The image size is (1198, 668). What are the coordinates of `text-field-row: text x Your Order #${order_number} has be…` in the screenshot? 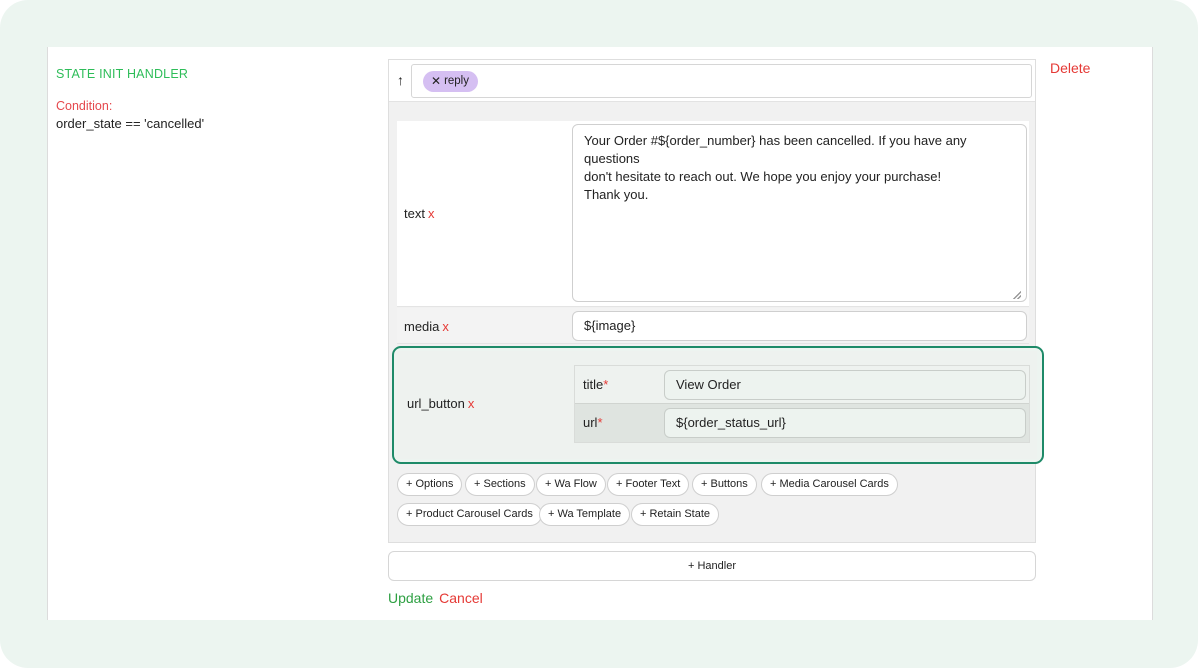 It's located at (713, 214).